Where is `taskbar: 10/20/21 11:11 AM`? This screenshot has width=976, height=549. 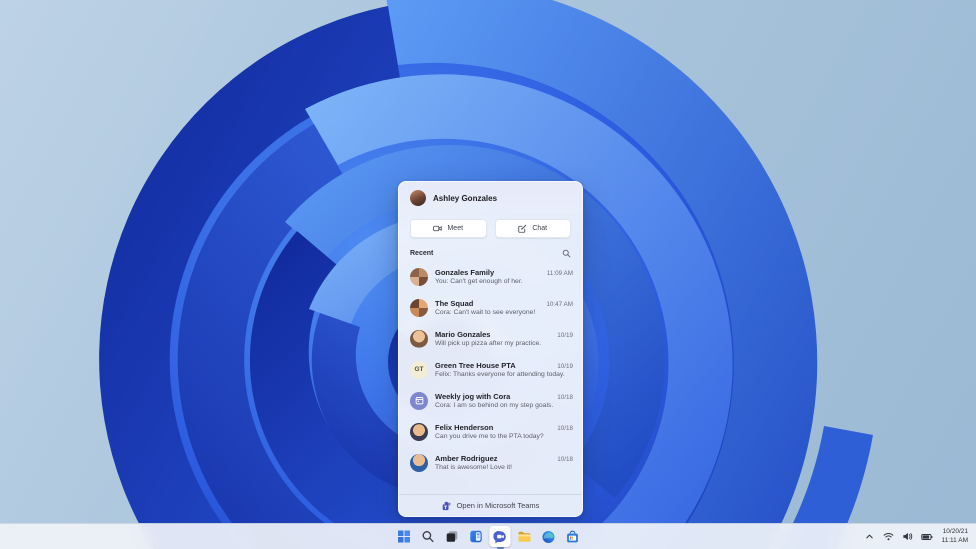
taskbar: 10/20/21 11:11 AM is located at coordinates (488, 536).